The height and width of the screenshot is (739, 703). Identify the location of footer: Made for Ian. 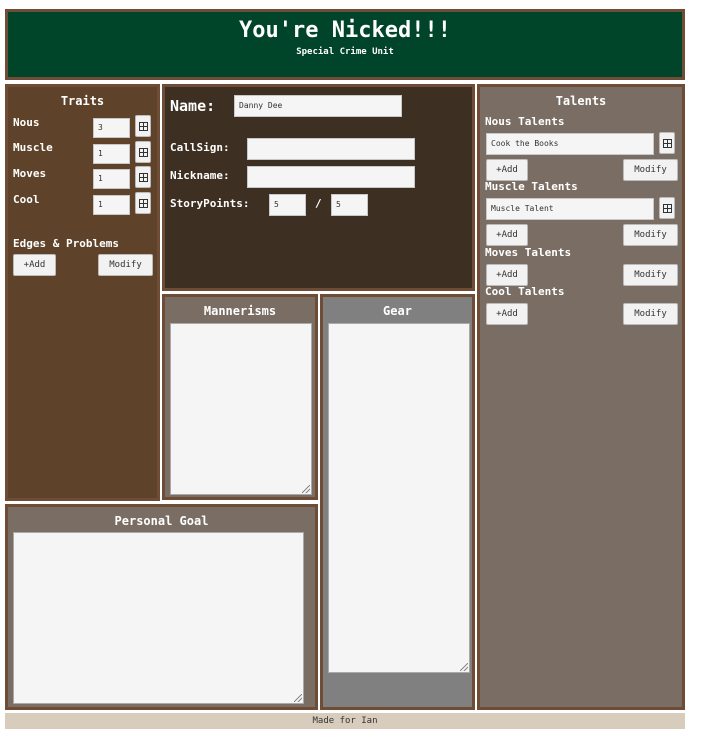
(345, 721).